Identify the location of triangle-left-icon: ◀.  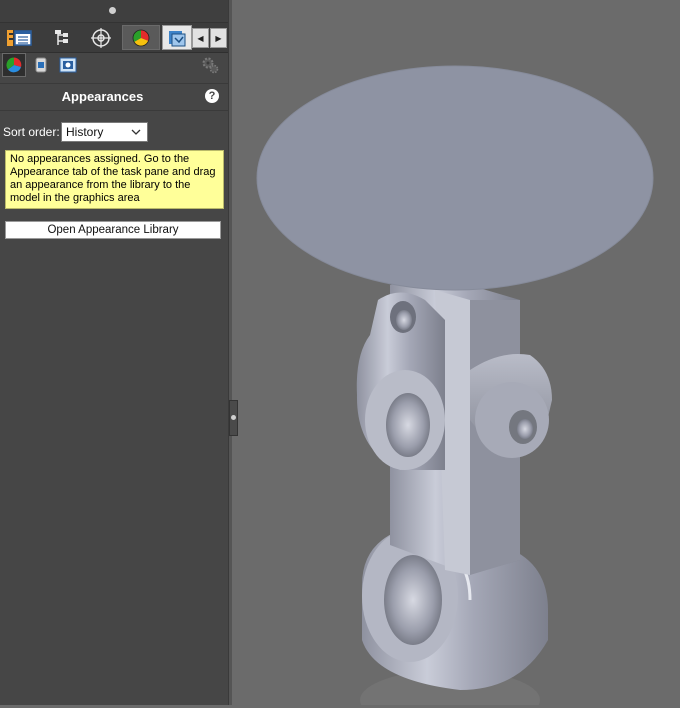
(200, 38).